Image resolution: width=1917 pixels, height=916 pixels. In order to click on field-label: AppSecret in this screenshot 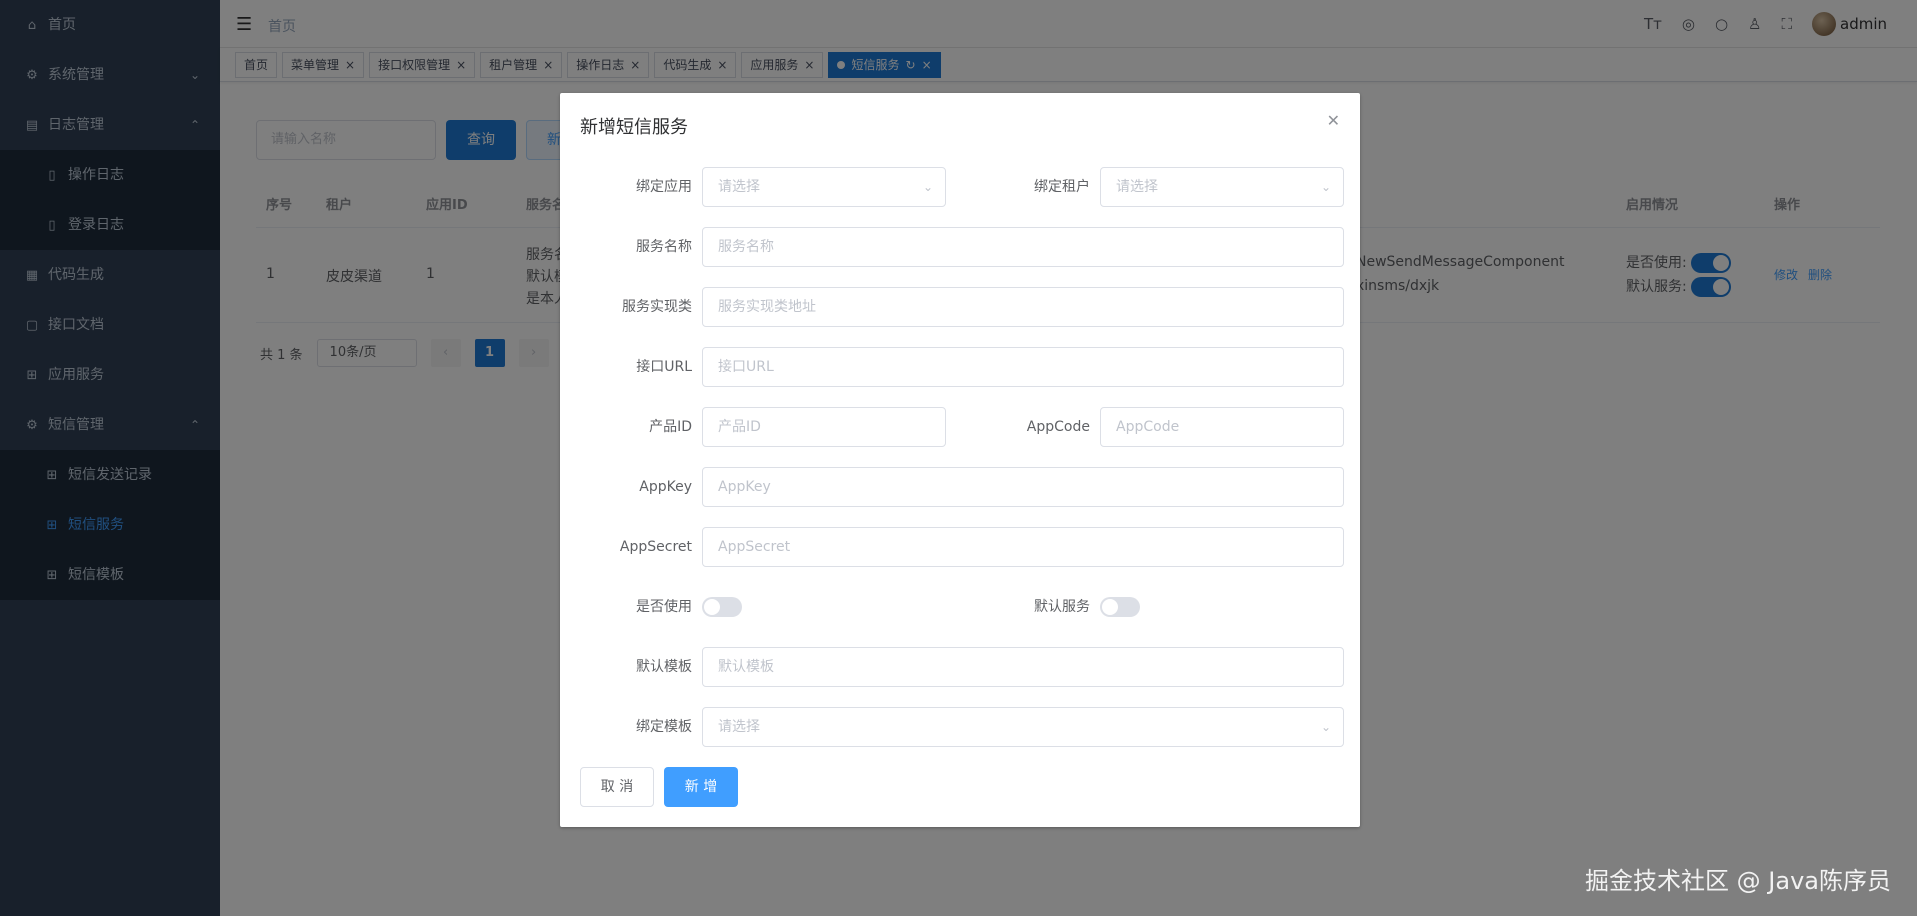, I will do `click(655, 547)`.